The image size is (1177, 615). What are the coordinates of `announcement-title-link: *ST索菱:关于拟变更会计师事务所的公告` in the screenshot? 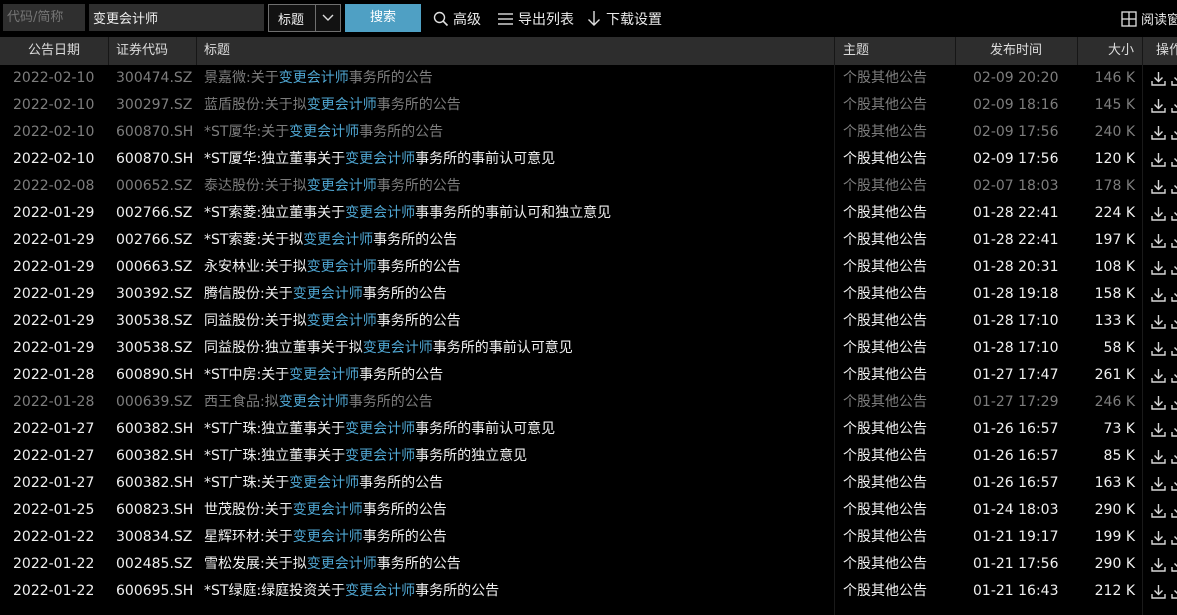 It's located at (330, 240).